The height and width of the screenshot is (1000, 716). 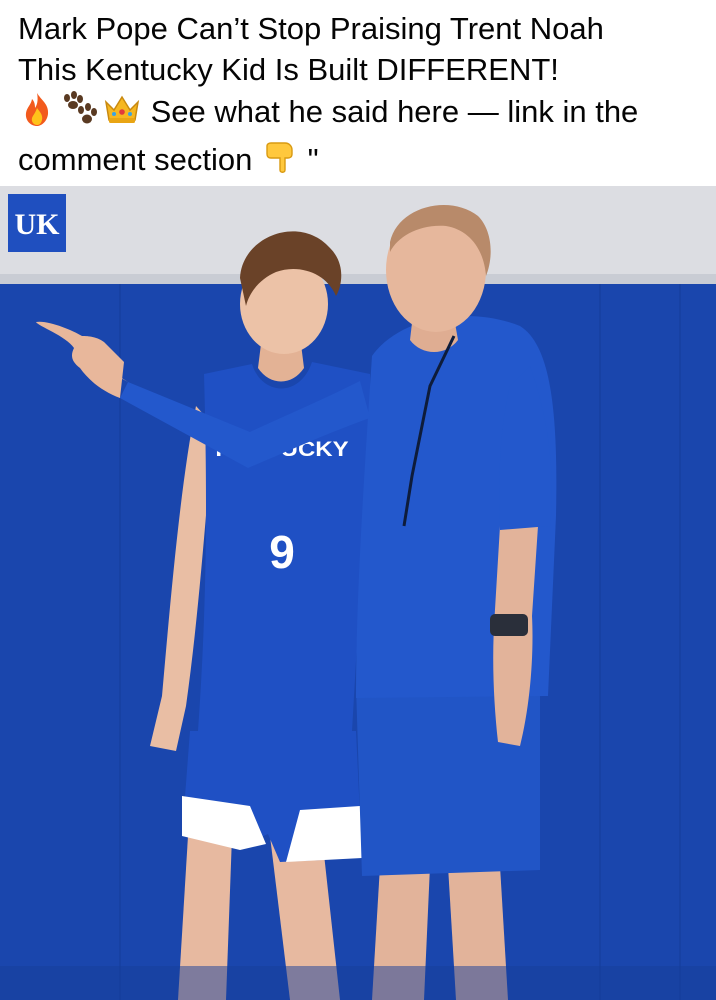 What do you see at coordinates (37, 114) in the screenshot?
I see `fire-icon` at bounding box center [37, 114].